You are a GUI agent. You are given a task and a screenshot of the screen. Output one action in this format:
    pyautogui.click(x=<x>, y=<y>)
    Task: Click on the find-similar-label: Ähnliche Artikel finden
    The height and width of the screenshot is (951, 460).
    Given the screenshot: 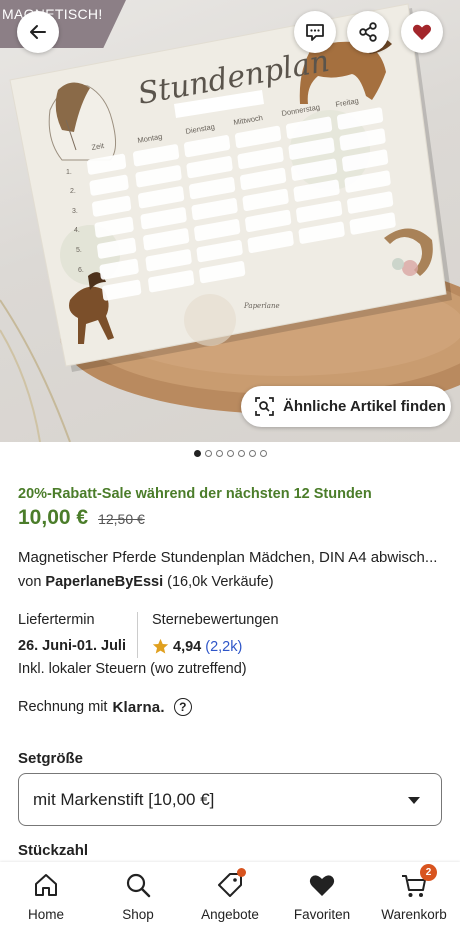 What is the action you would take?
    pyautogui.click(x=364, y=406)
    